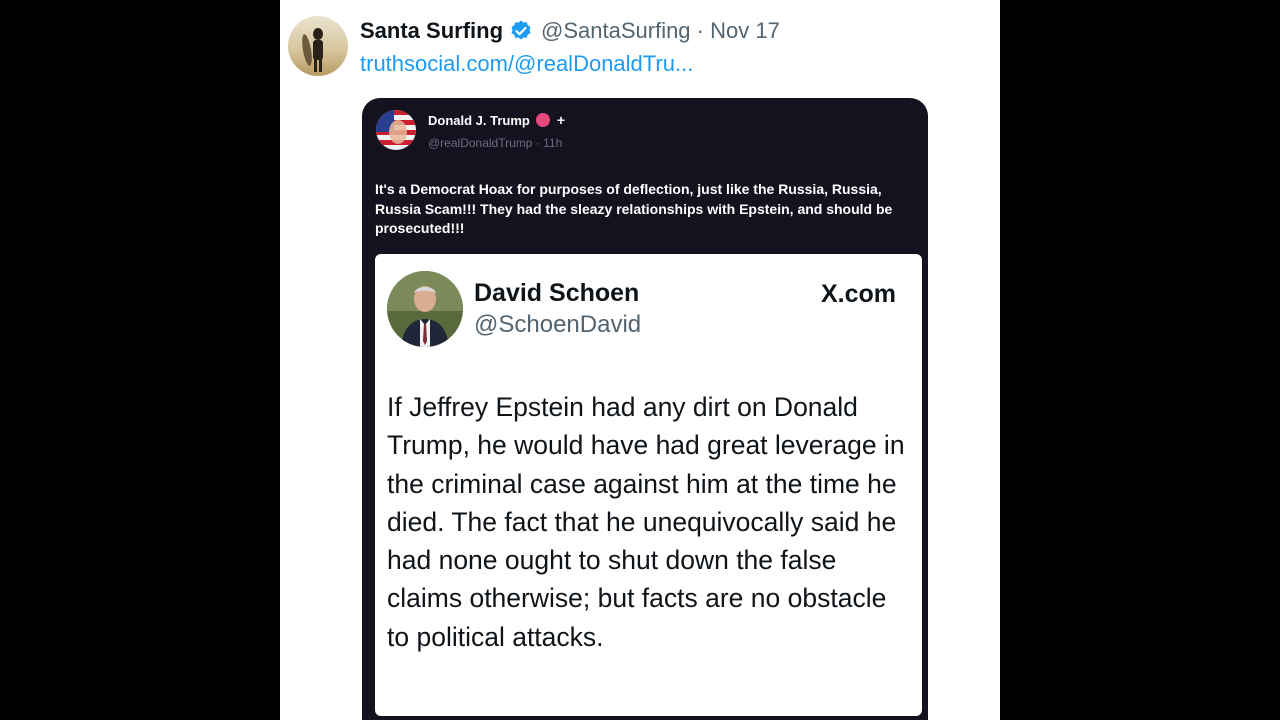 The width and height of the screenshot is (1280, 720). I want to click on quoted-display-name: David Schoen, so click(557, 293).